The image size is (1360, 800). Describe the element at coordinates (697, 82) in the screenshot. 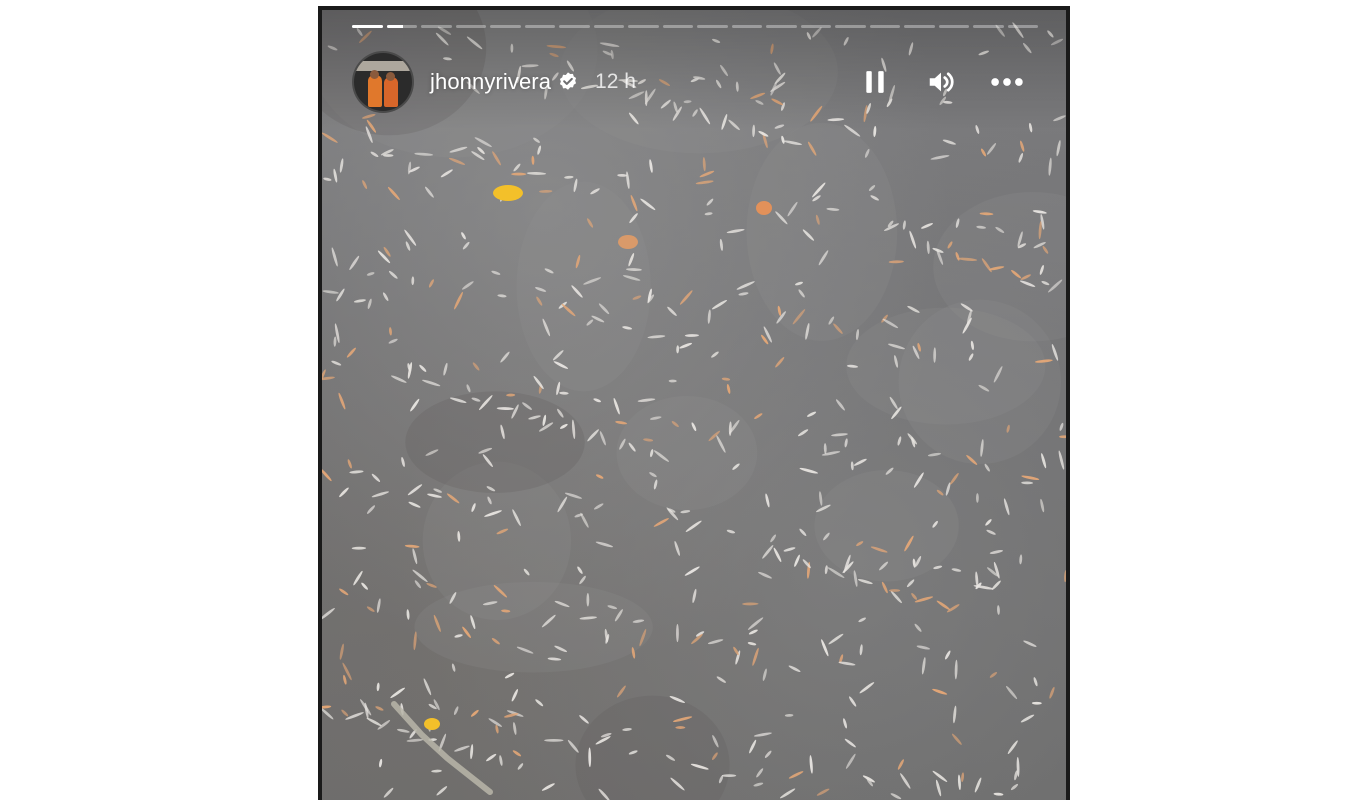

I see `story-header: jhonnyrivera 12 h` at that location.